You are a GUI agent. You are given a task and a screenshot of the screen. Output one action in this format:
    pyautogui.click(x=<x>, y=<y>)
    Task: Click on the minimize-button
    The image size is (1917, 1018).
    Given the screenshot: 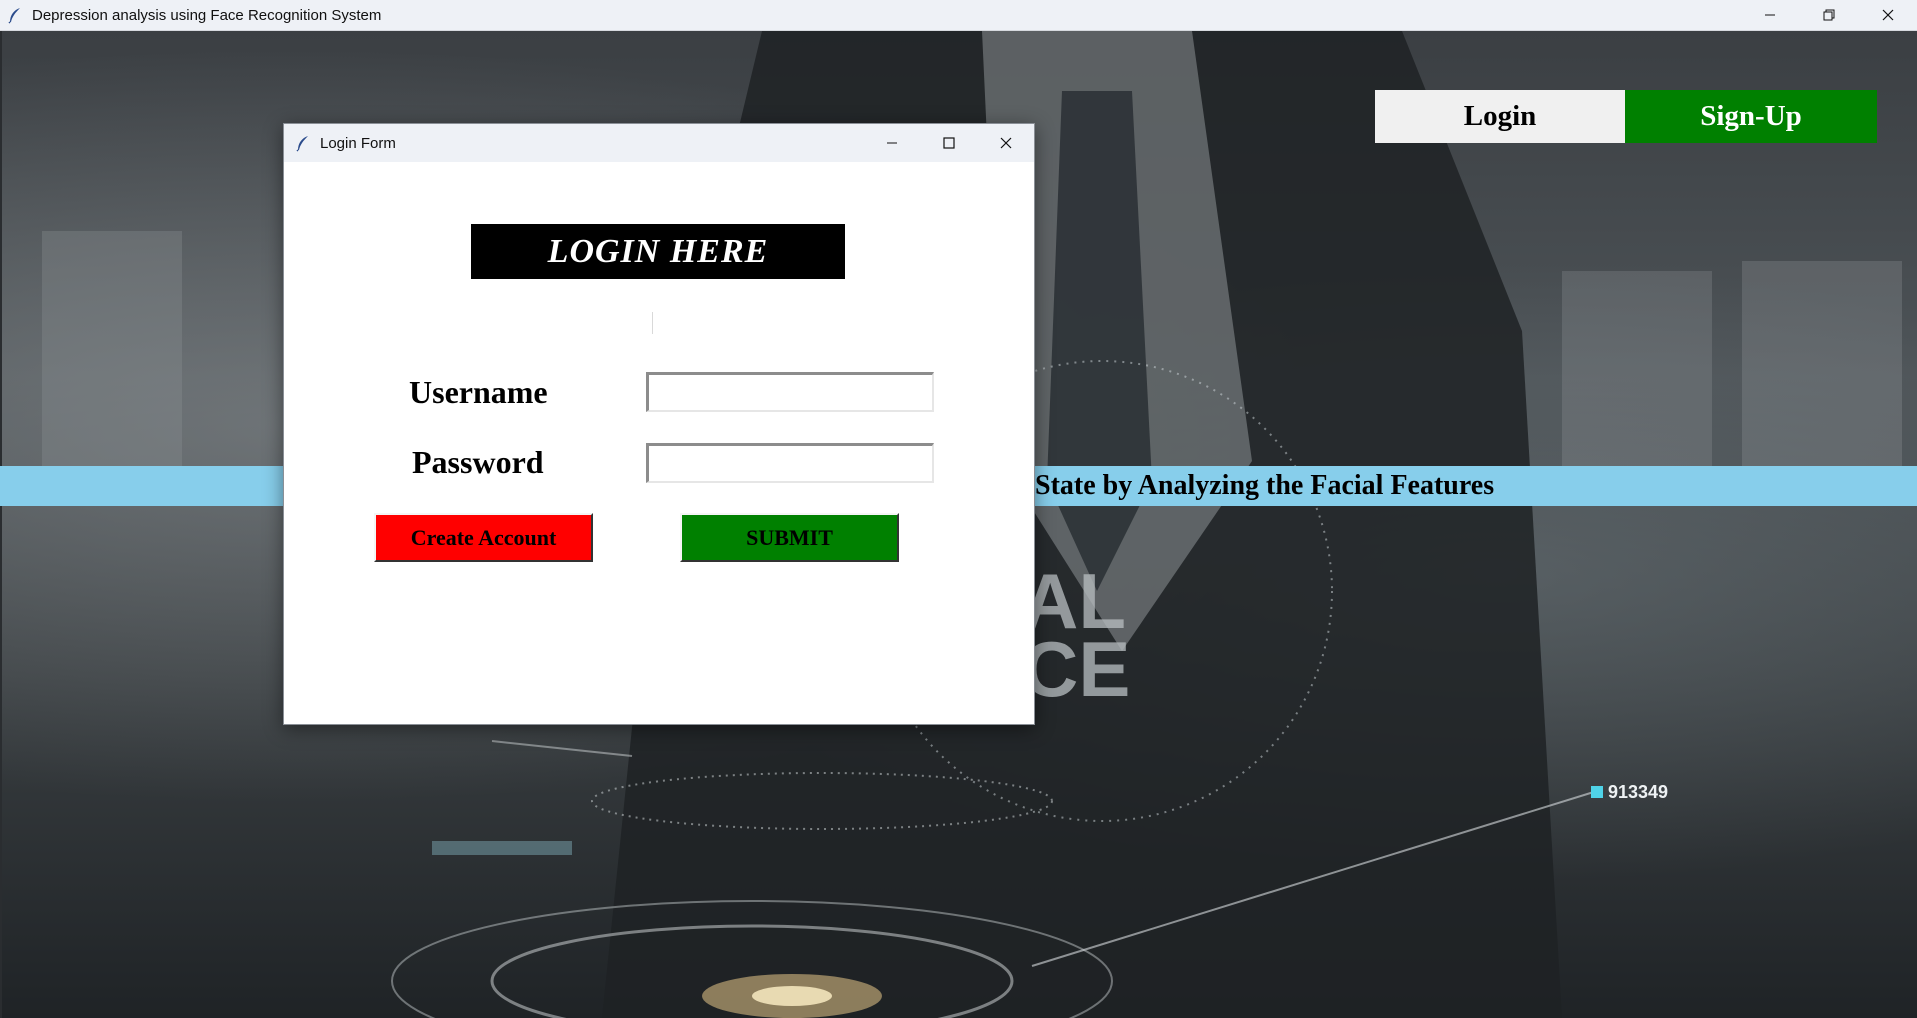 What is the action you would take?
    pyautogui.click(x=1769, y=15)
    